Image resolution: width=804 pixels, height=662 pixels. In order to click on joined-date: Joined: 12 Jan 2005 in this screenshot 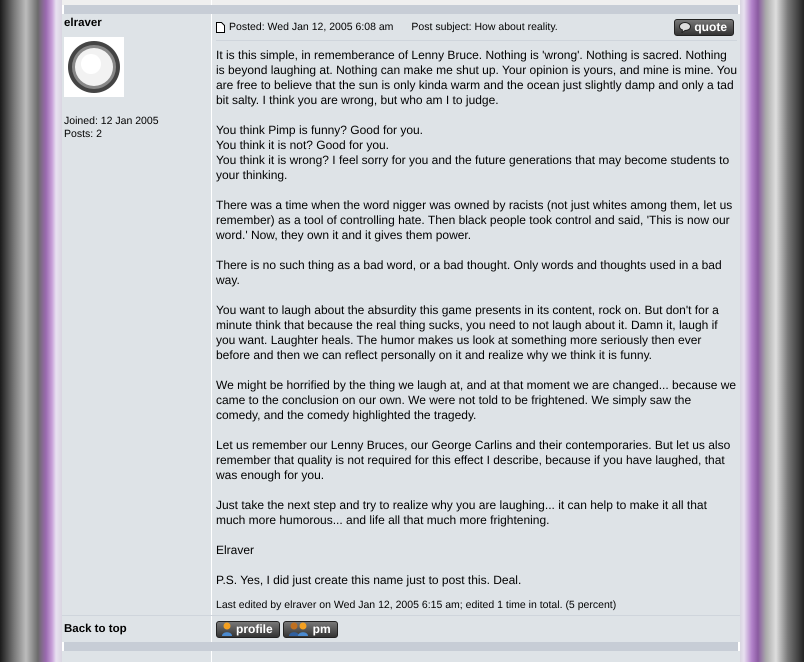, I will do `click(112, 121)`.